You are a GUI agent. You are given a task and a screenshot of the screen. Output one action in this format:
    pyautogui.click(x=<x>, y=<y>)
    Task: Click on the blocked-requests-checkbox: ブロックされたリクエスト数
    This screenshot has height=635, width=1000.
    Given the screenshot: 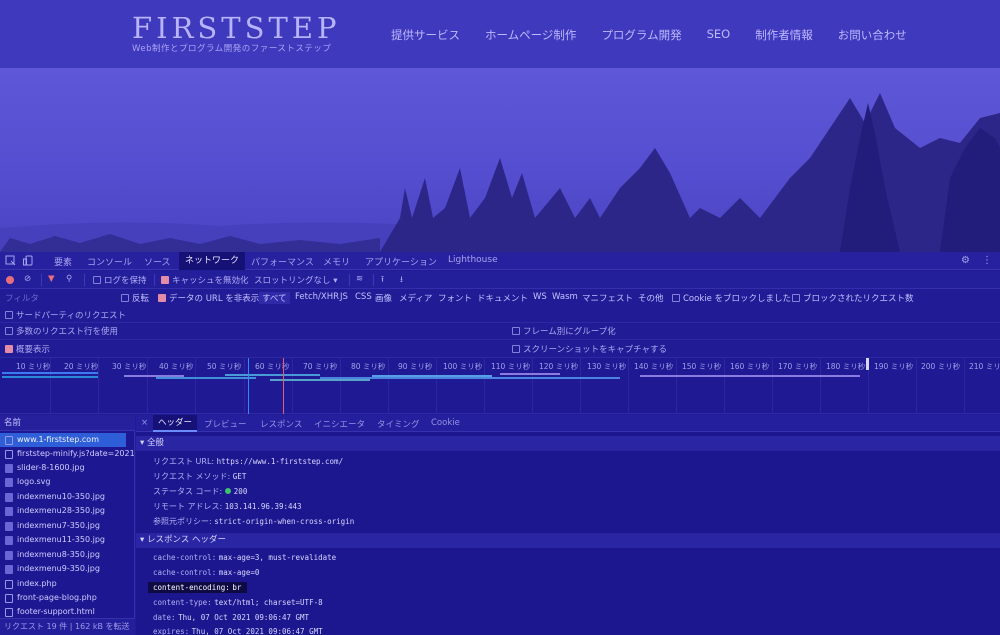 What is the action you would take?
    pyautogui.click(x=853, y=298)
    